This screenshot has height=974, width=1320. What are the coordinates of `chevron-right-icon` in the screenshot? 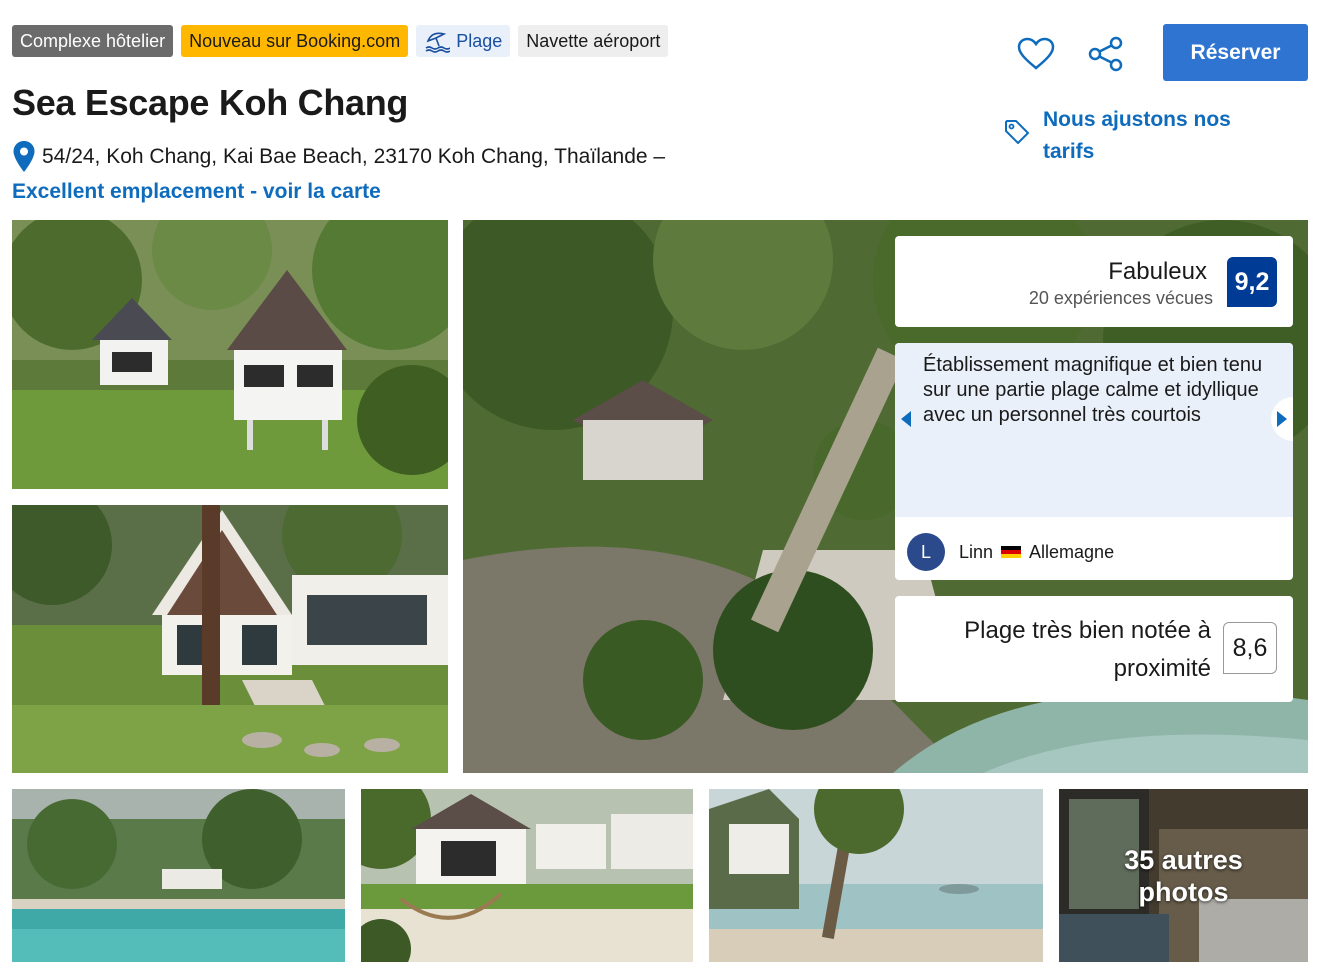 It's located at (1282, 419).